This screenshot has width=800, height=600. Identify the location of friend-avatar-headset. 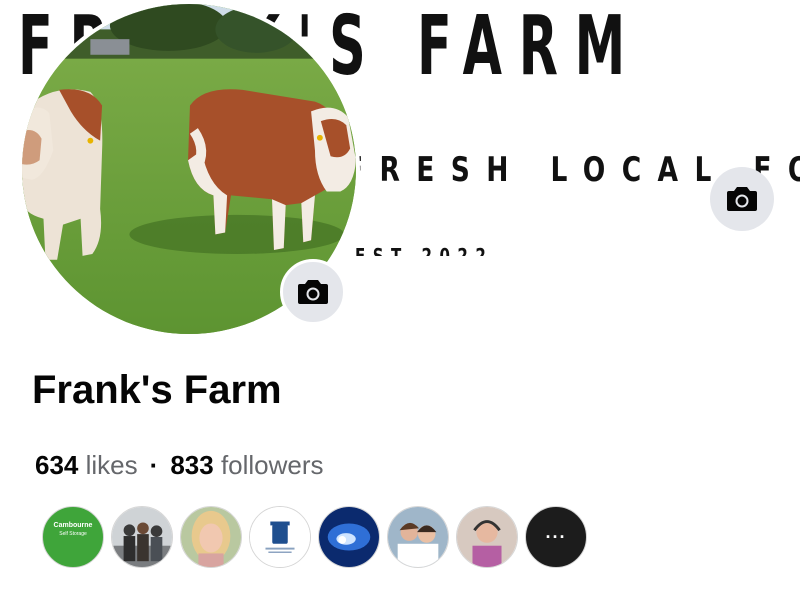
(487, 537).